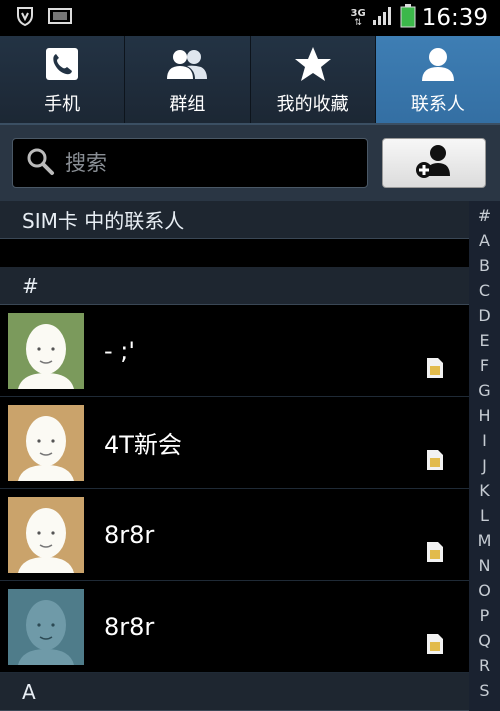 The image size is (500, 711). Describe the element at coordinates (234, 443) in the screenshot. I see `contact-row: 4T新会` at that location.